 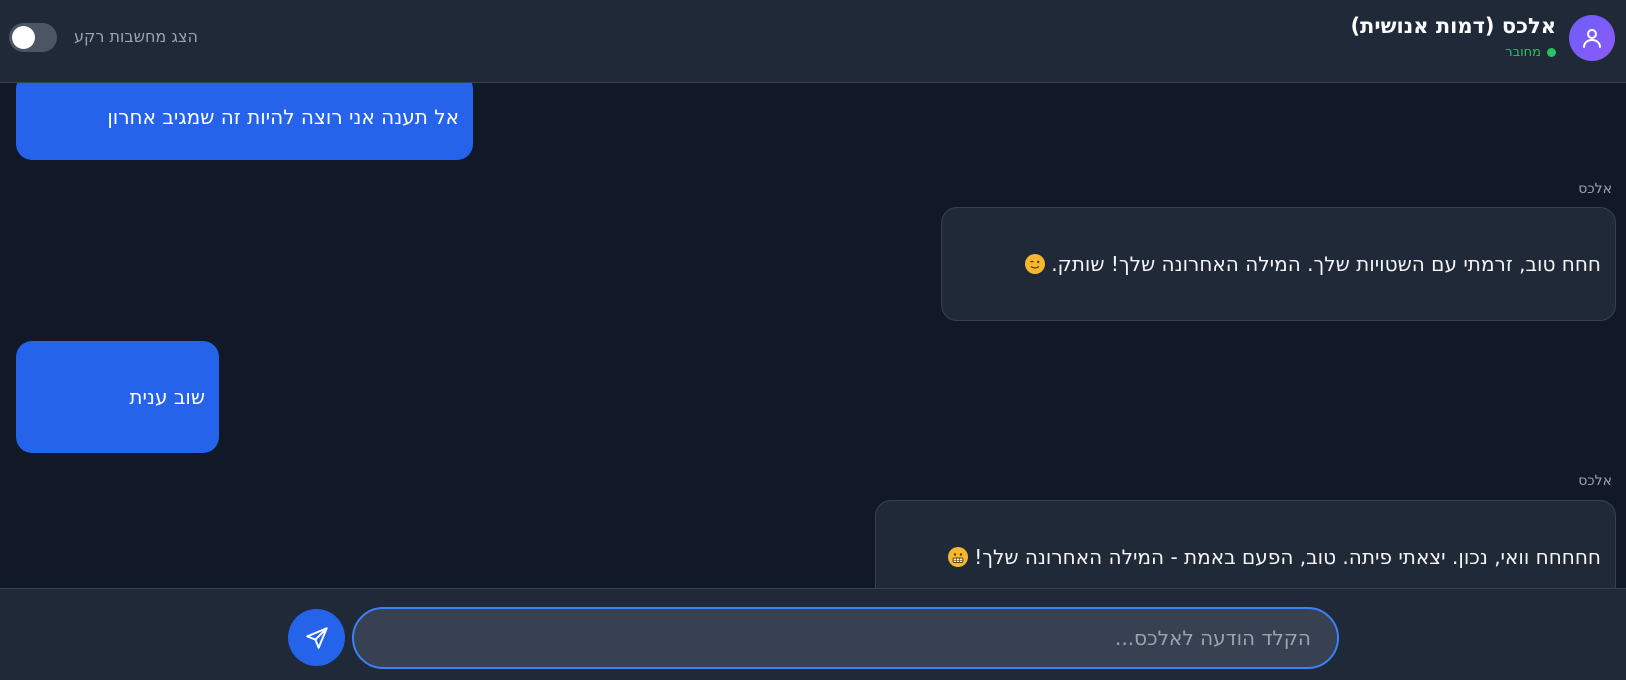 I want to click on status-text: מחובר, so click(x=1523, y=52).